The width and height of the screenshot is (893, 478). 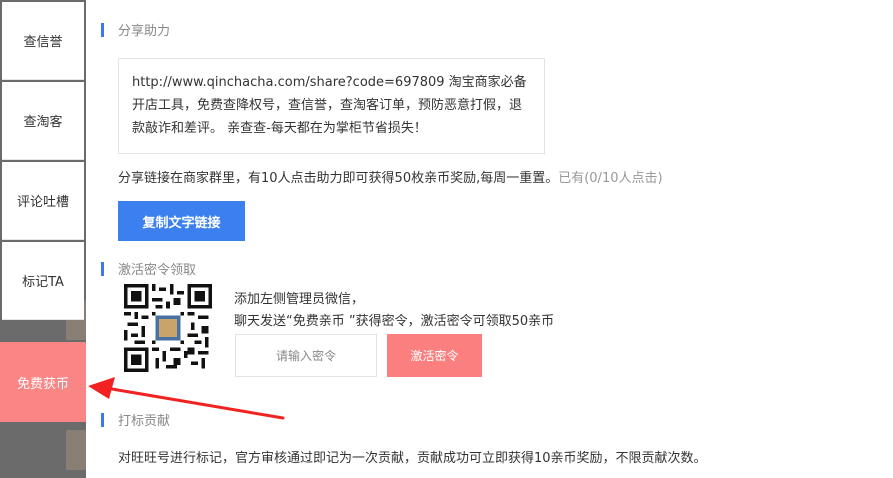 What do you see at coordinates (181, 221) in the screenshot?
I see `copy-link-button: 复制文字链接` at bounding box center [181, 221].